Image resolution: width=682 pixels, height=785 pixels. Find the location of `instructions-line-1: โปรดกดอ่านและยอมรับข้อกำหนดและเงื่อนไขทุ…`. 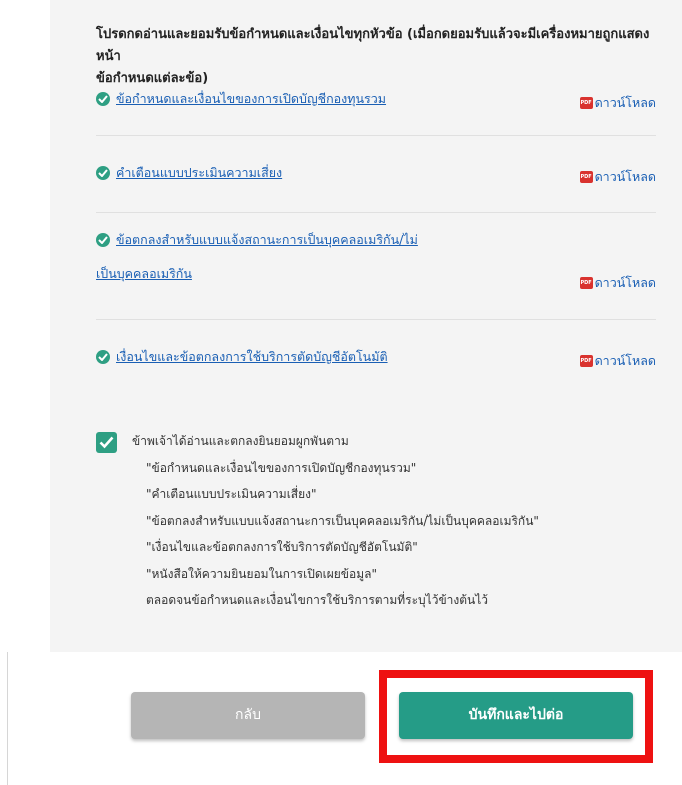

instructions-line-1: โปรดกดอ่านและยอมรับข้อกำหนดและเงื่อนไขทุ… is located at coordinates (373, 45).